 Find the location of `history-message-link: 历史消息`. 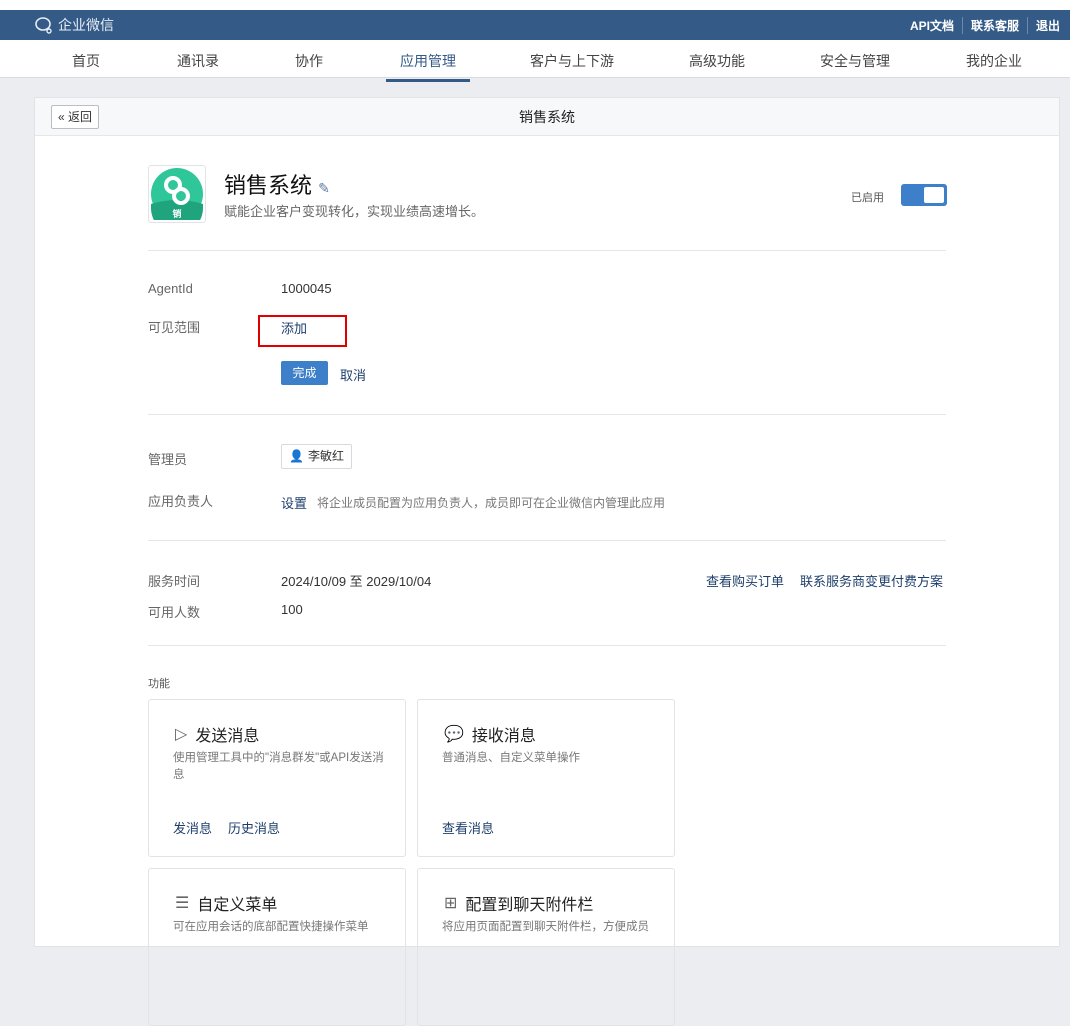

history-message-link: 历史消息 is located at coordinates (254, 828).